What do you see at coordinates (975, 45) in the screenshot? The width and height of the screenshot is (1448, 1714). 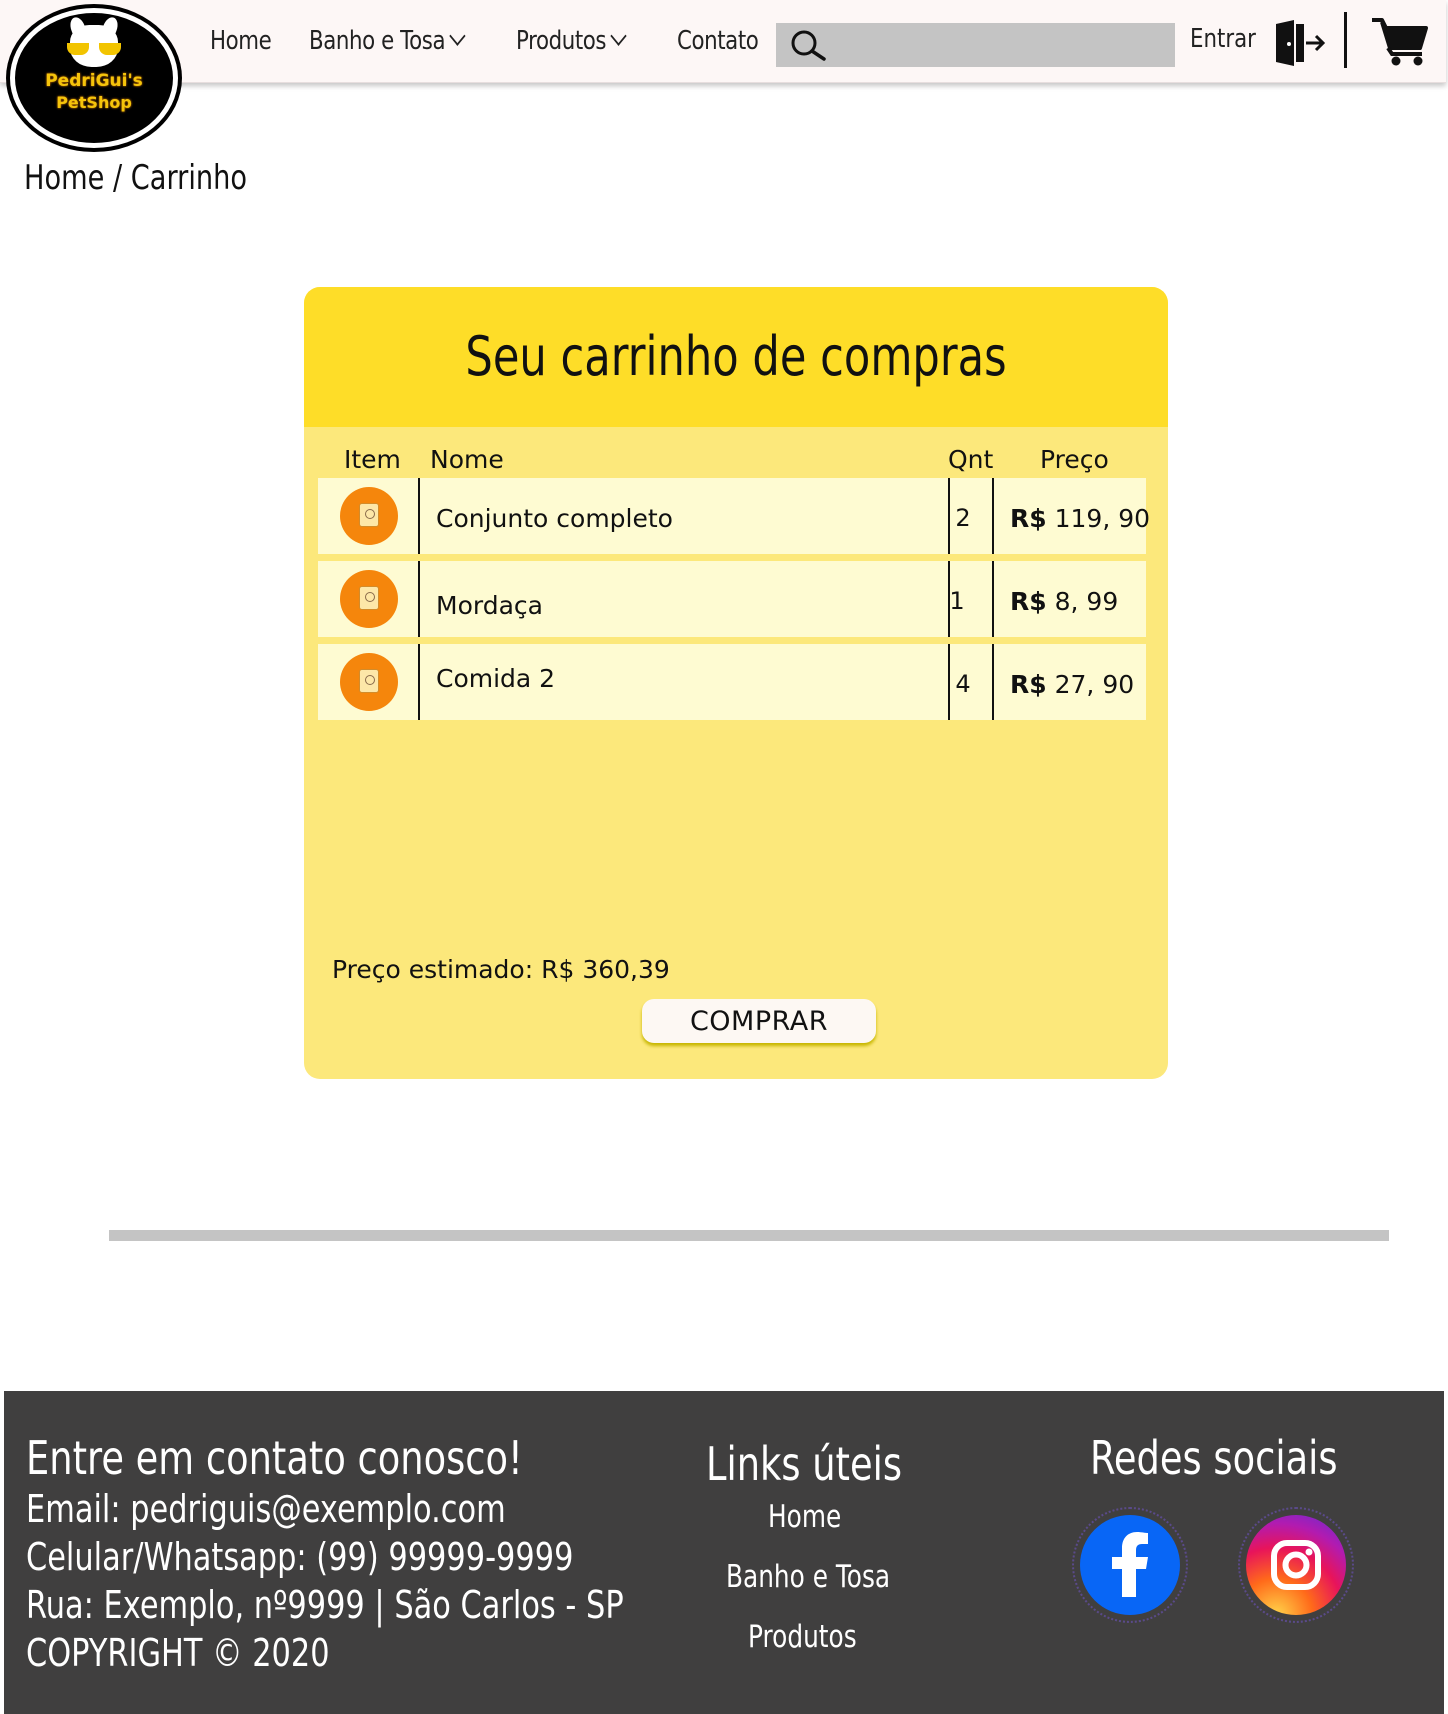 I see `search-input` at bounding box center [975, 45].